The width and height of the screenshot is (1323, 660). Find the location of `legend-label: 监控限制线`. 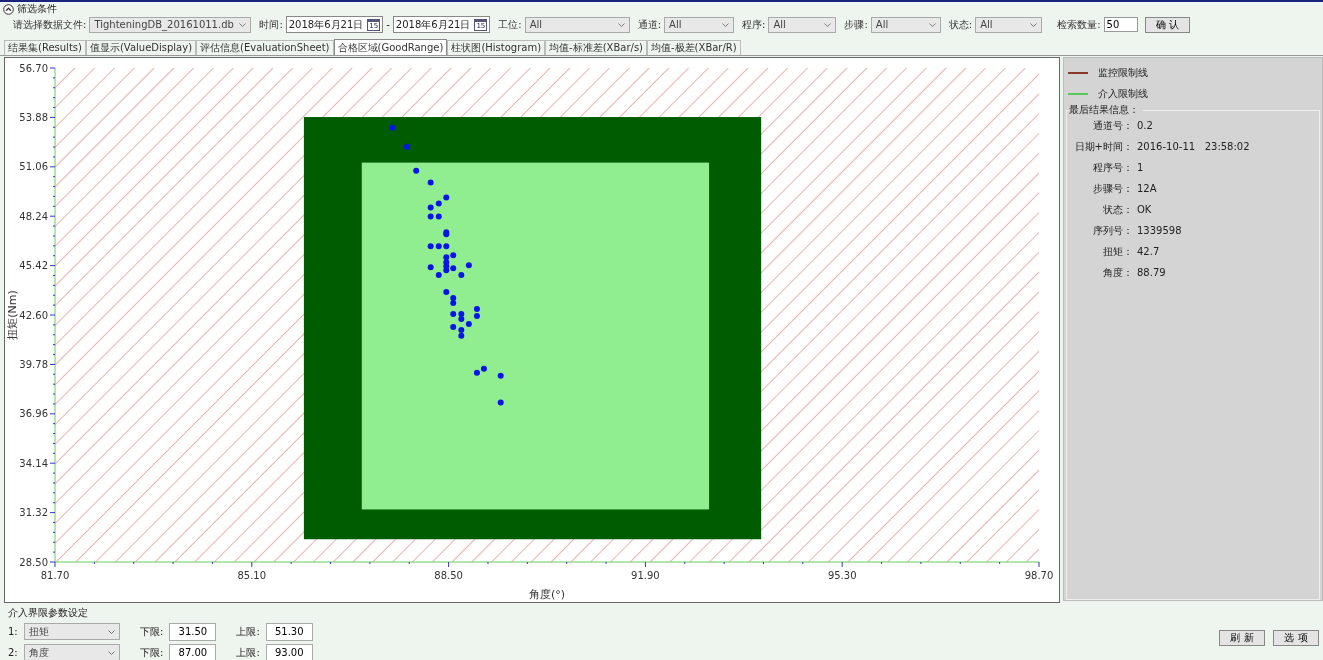

legend-label: 监控限制线 is located at coordinates (1123, 72).